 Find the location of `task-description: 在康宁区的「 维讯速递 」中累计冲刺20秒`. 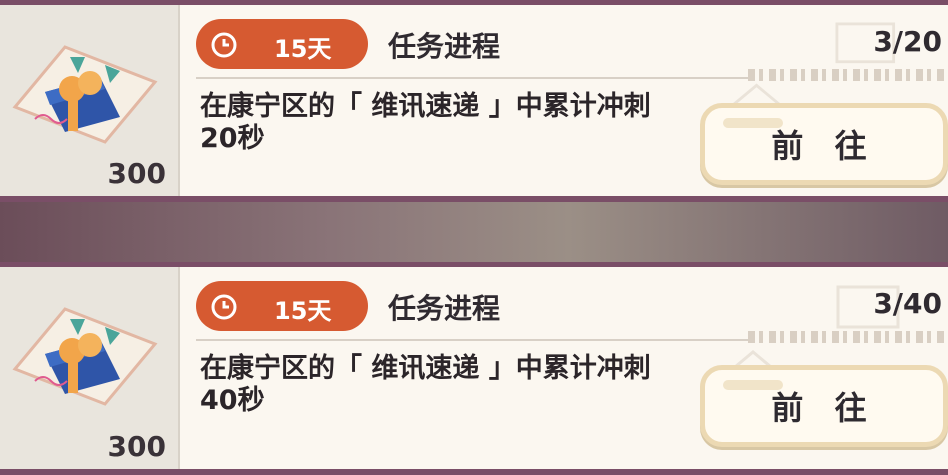

task-description: 在康宁区的「 维讯速递 」中累计冲刺20秒 is located at coordinates (425, 122).